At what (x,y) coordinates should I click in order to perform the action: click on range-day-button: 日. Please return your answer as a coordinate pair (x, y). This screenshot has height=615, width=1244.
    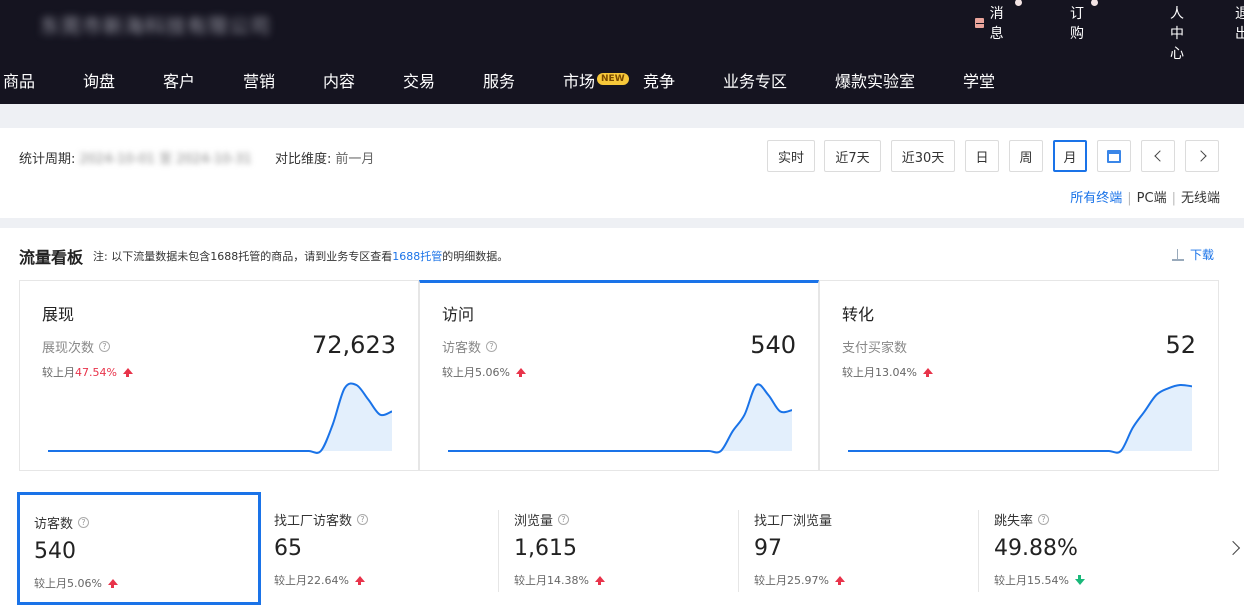
    Looking at the image, I should click on (982, 156).